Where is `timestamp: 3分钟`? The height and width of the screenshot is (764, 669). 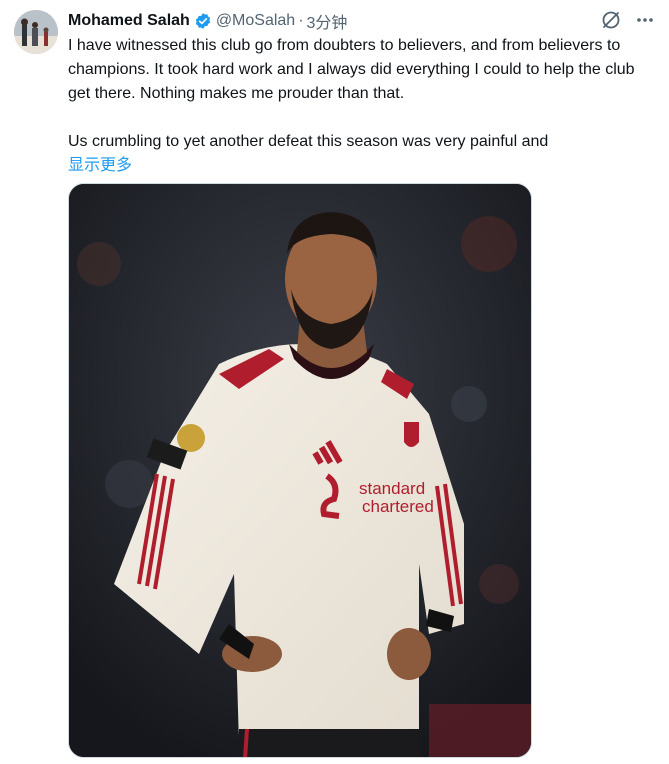
timestamp: 3分钟 is located at coordinates (327, 21).